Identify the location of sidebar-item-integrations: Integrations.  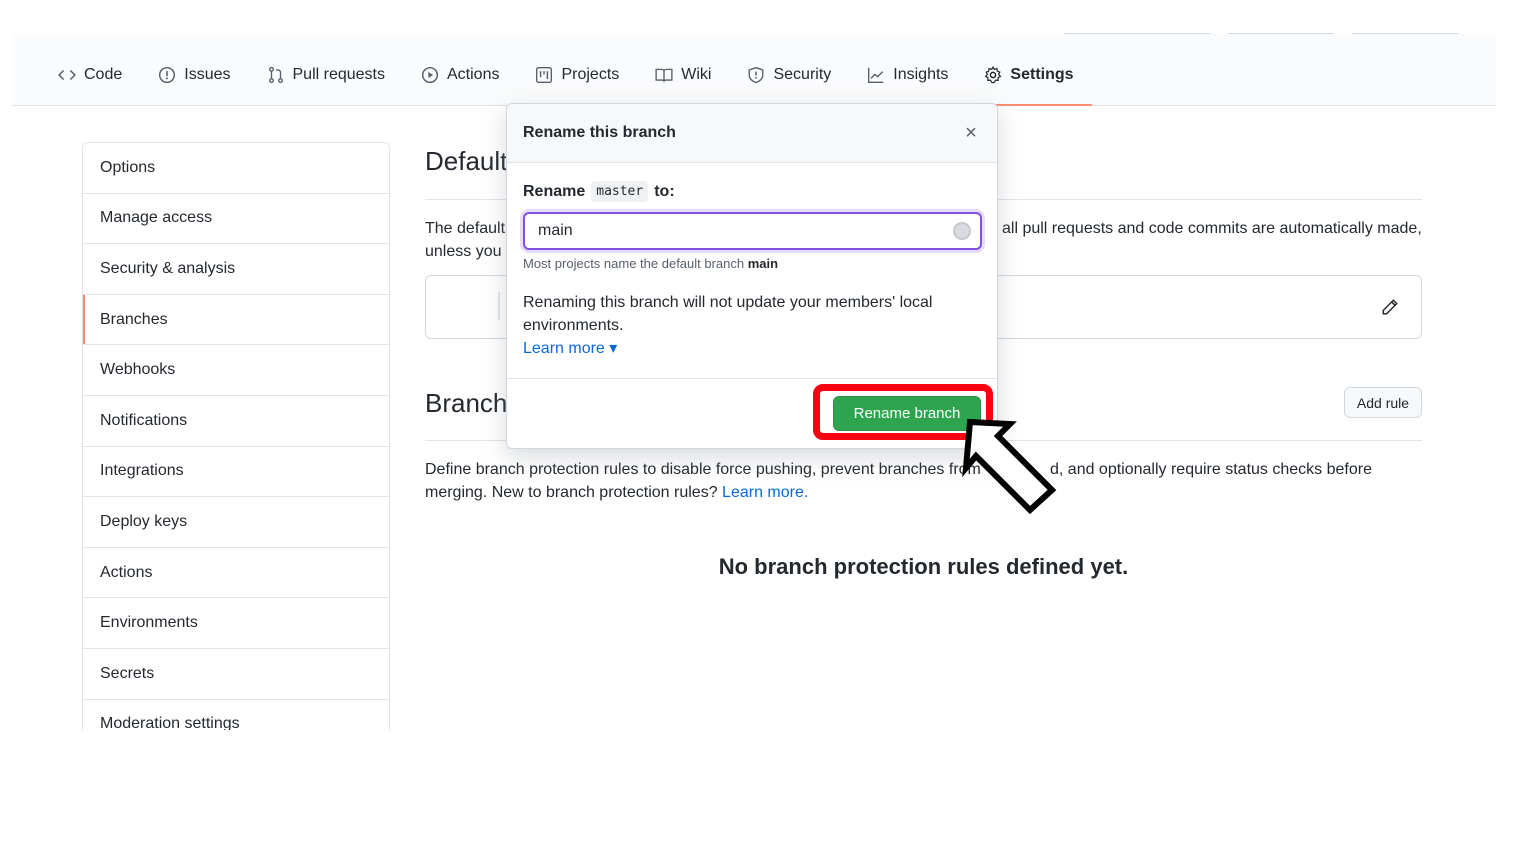
(236, 472).